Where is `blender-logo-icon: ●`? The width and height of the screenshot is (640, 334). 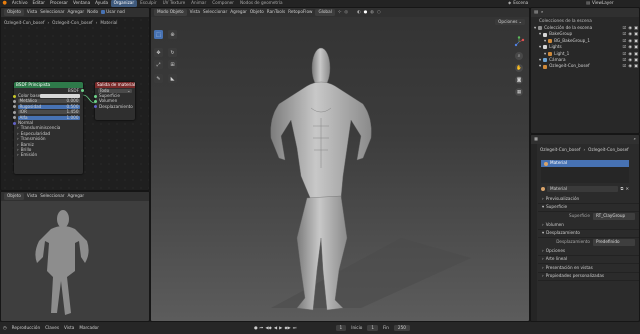
blender-logo-icon: ● is located at coordinates (5, 3).